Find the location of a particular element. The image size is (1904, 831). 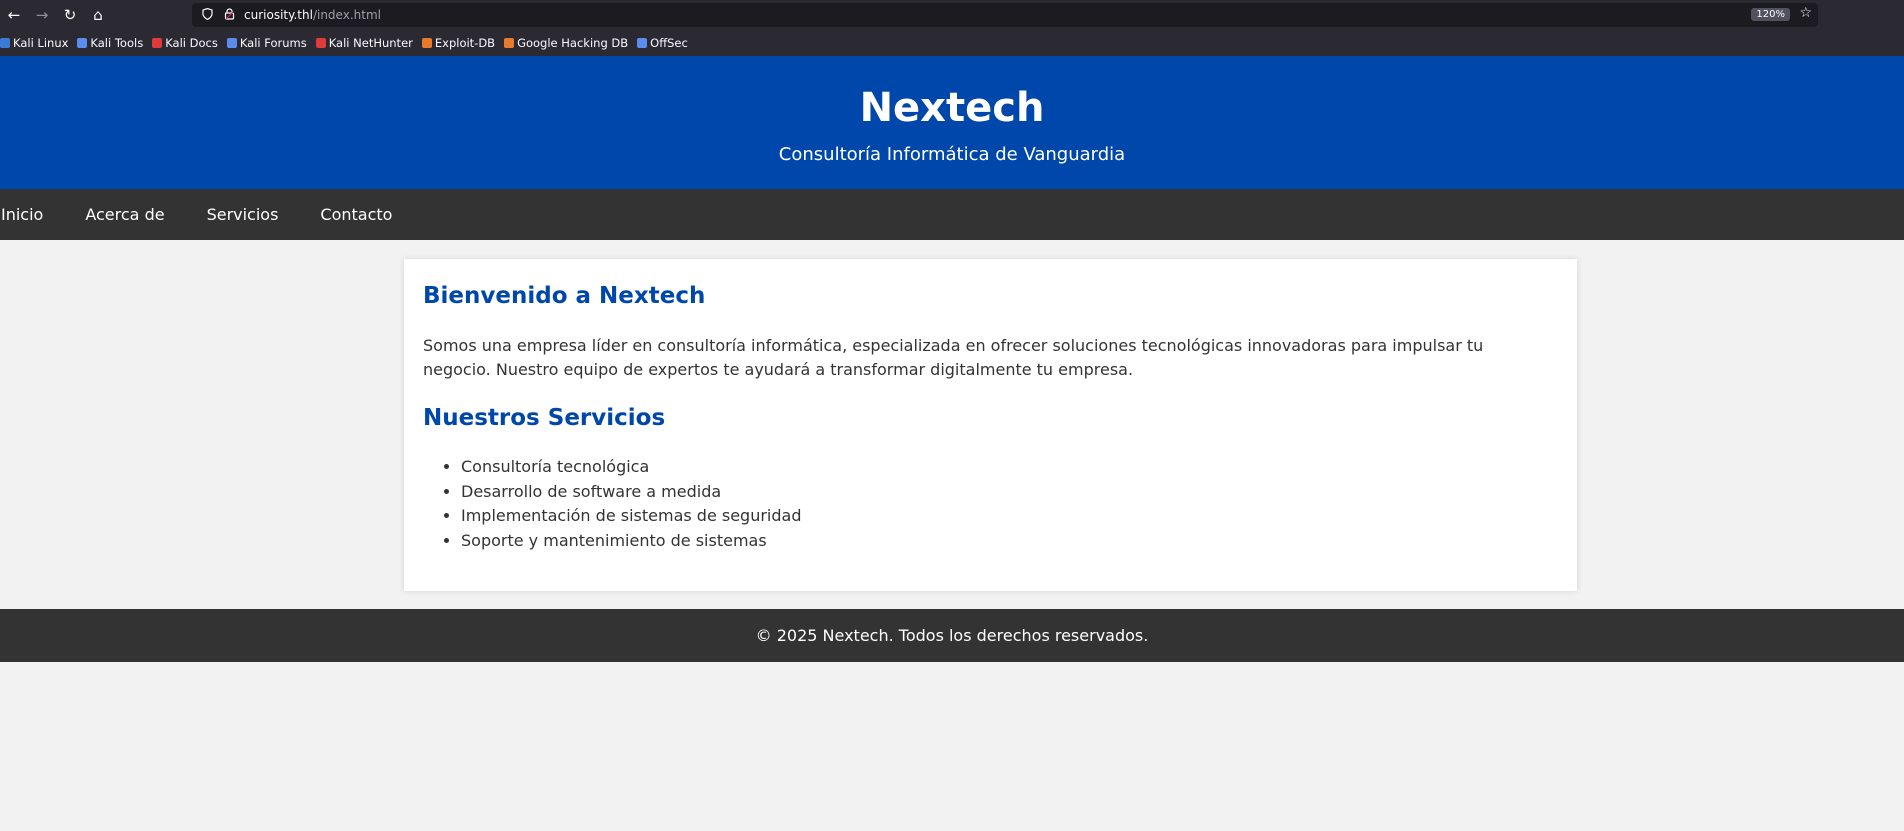

url-host: curiosity.thl is located at coordinates (278, 15).